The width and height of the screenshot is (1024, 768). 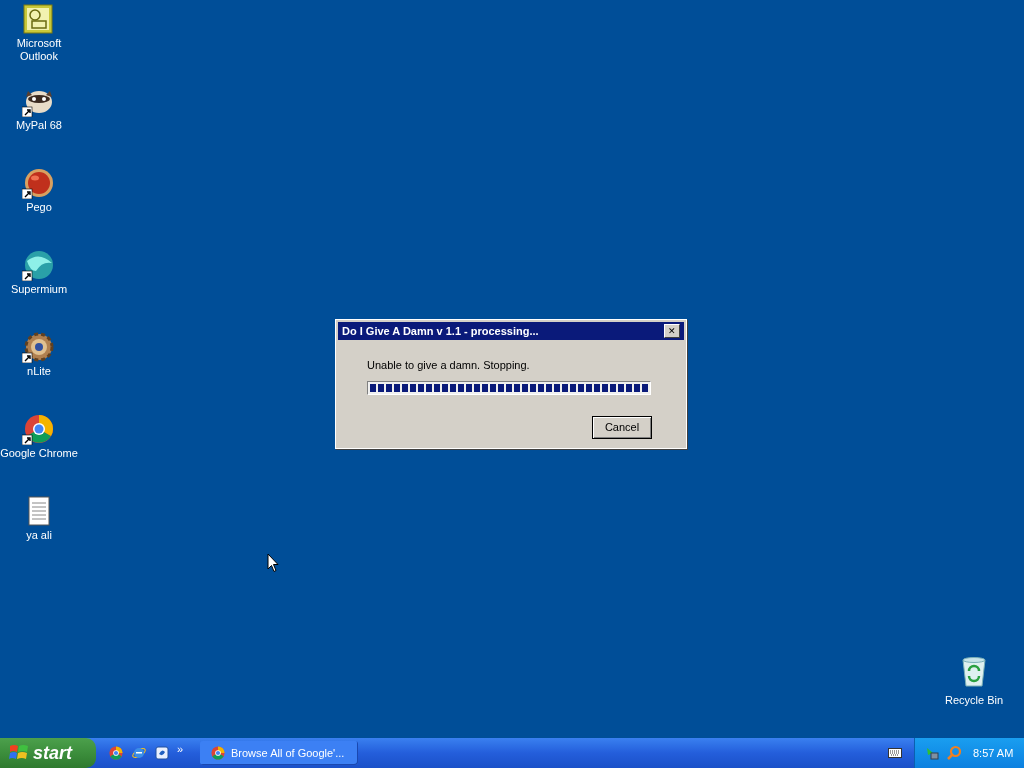 What do you see at coordinates (139, 753) in the screenshot?
I see `browser-e-icon` at bounding box center [139, 753].